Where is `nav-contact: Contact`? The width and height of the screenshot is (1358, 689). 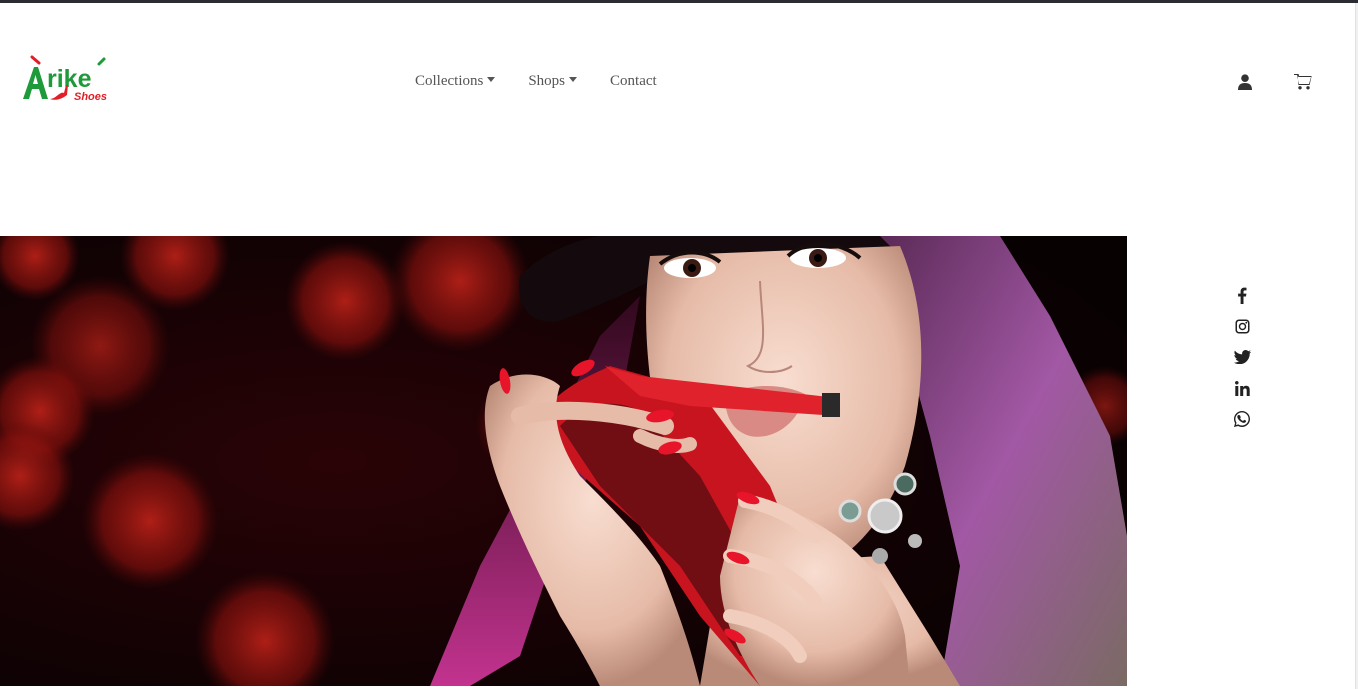 nav-contact: Contact is located at coordinates (633, 81).